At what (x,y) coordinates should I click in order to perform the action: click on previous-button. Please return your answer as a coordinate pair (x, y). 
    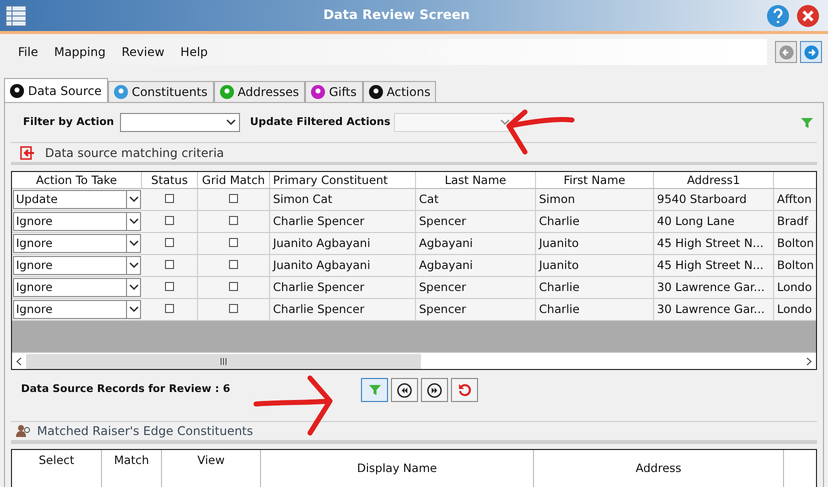
    Looking at the image, I should click on (404, 390).